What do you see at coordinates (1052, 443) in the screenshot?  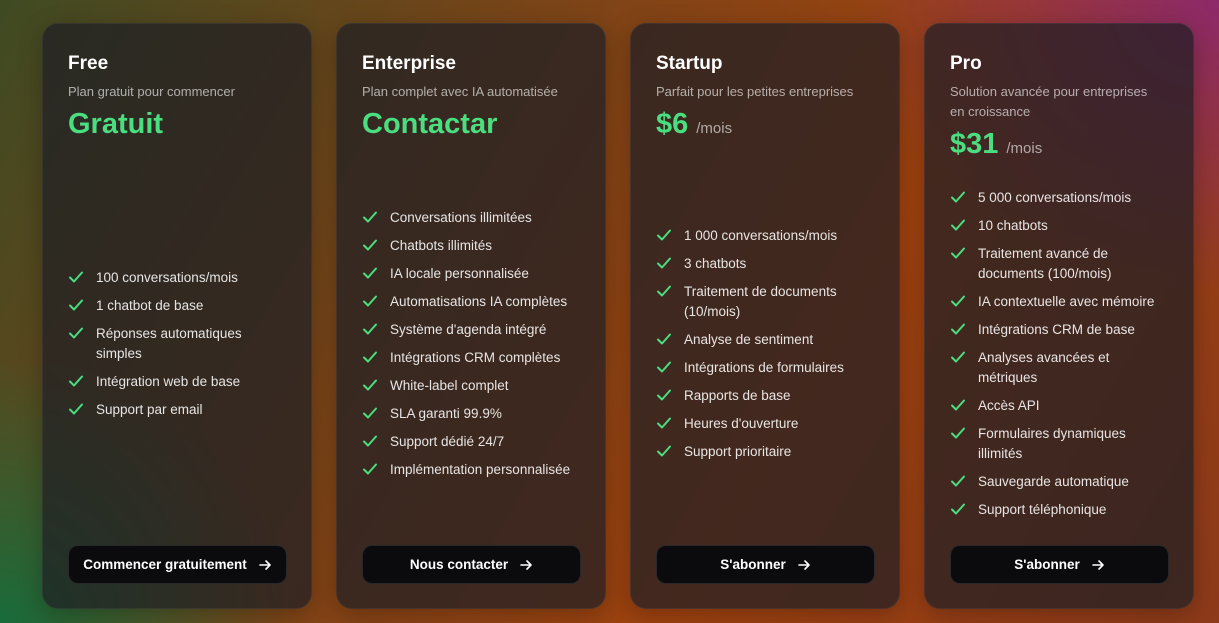 I see `feature-text: Formulaires dynamiques illimités` at bounding box center [1052, 443].